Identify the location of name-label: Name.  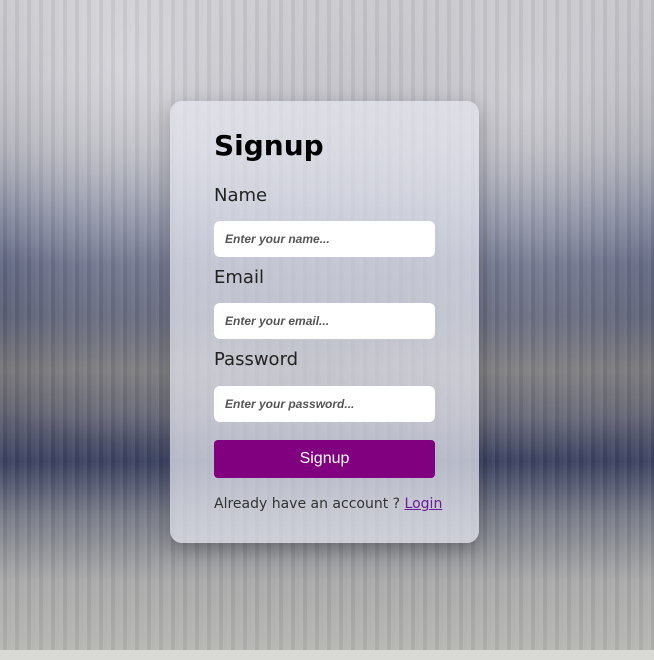
(241, 195).